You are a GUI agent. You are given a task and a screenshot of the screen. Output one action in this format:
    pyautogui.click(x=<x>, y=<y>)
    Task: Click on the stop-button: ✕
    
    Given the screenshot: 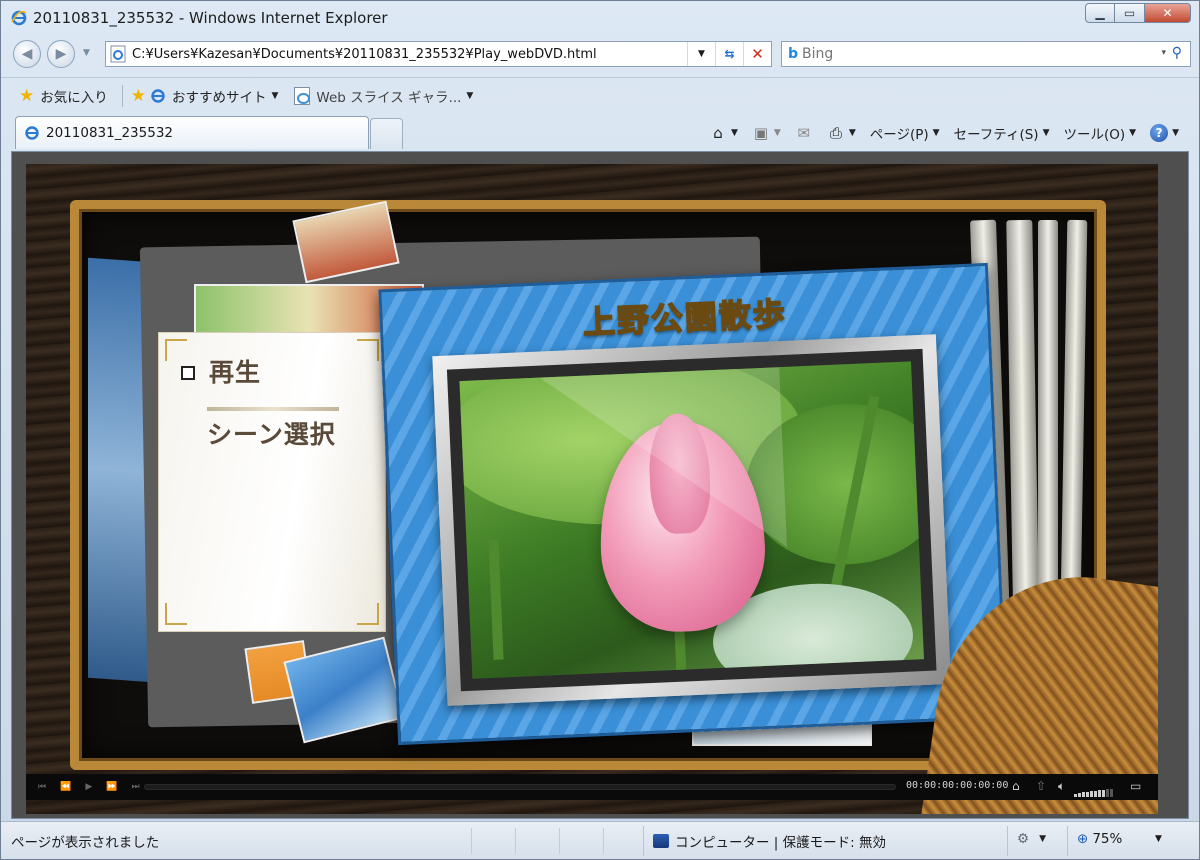 What is the action you would take?
    pyautogui.click(x=757, y=54)
    